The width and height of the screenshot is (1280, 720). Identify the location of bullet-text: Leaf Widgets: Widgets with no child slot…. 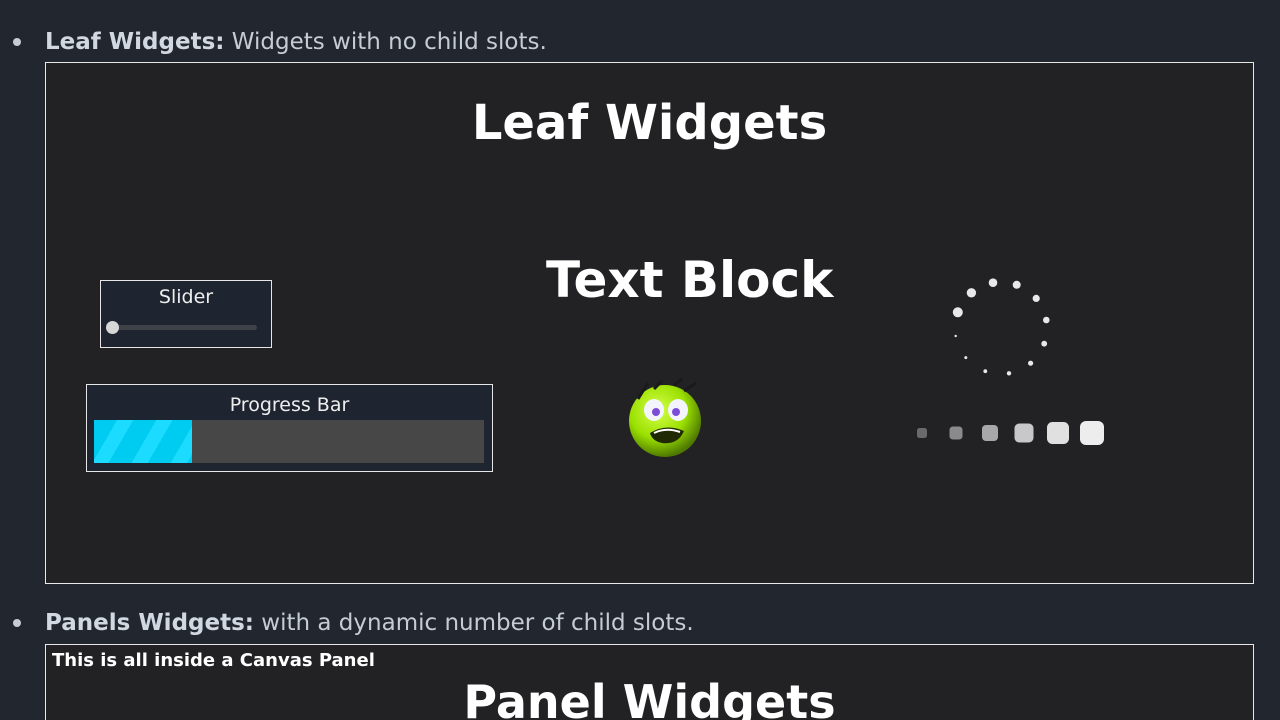
(296, 42).